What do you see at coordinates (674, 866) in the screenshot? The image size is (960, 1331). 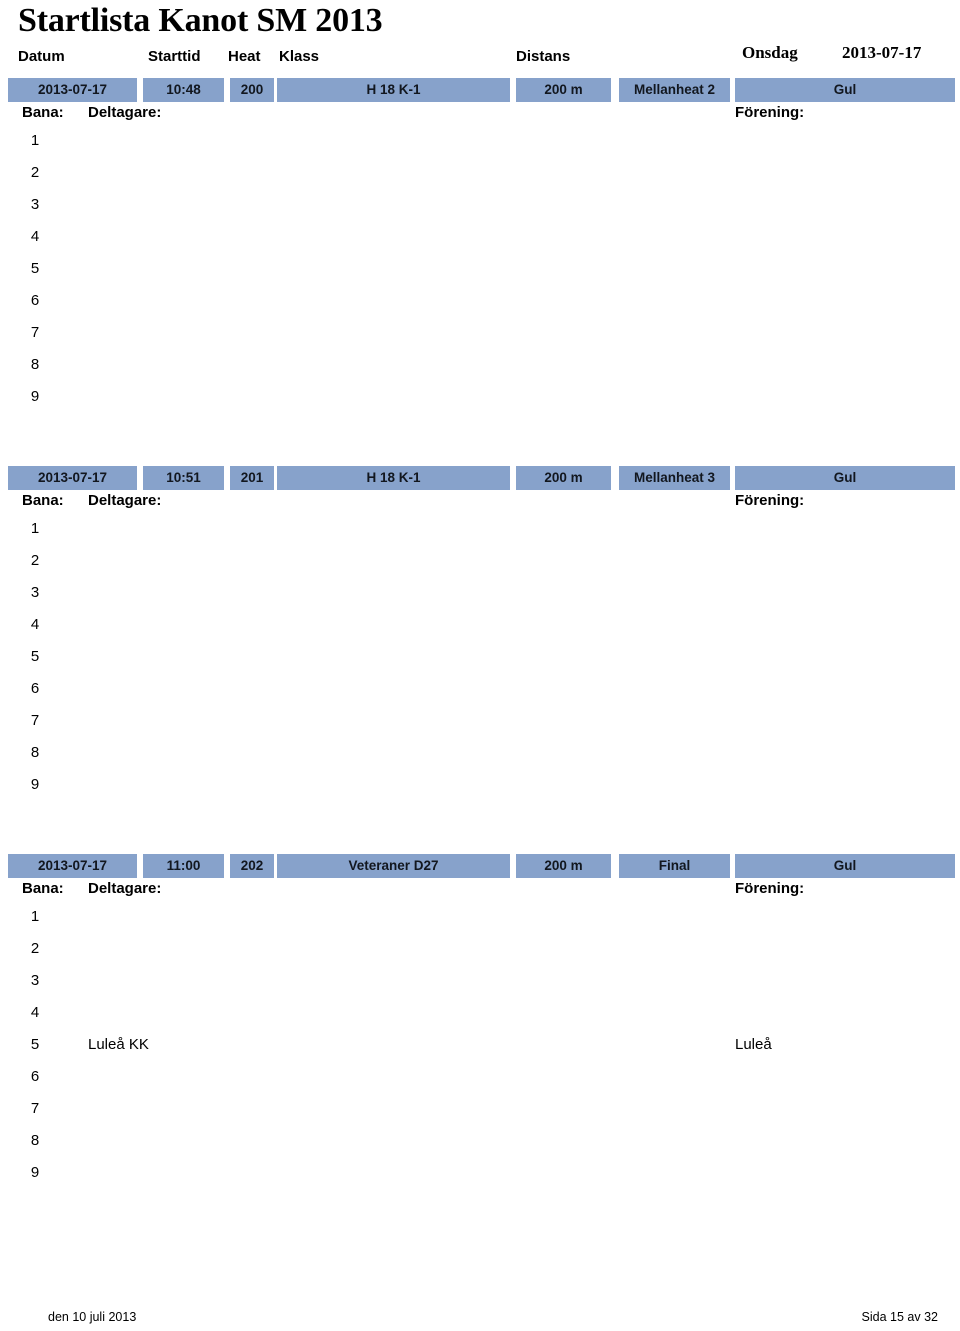 I see `heat-omgang: Final` at bounding box center [674, 866].